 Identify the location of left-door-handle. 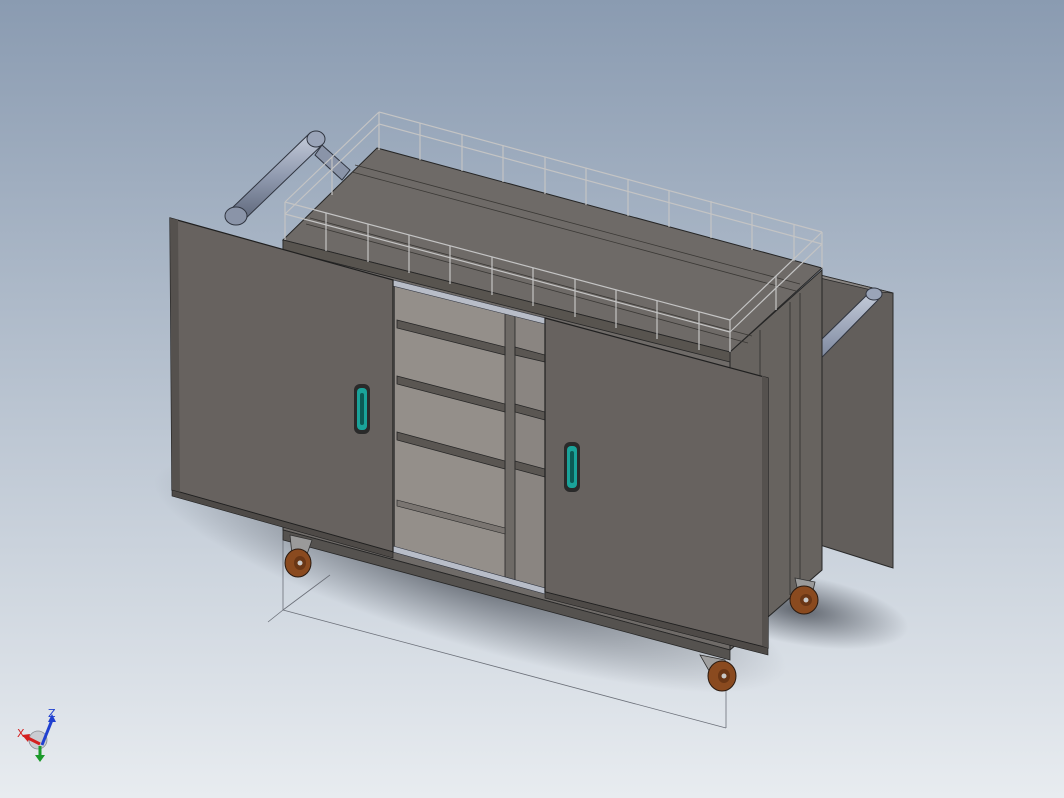
(362, 409).